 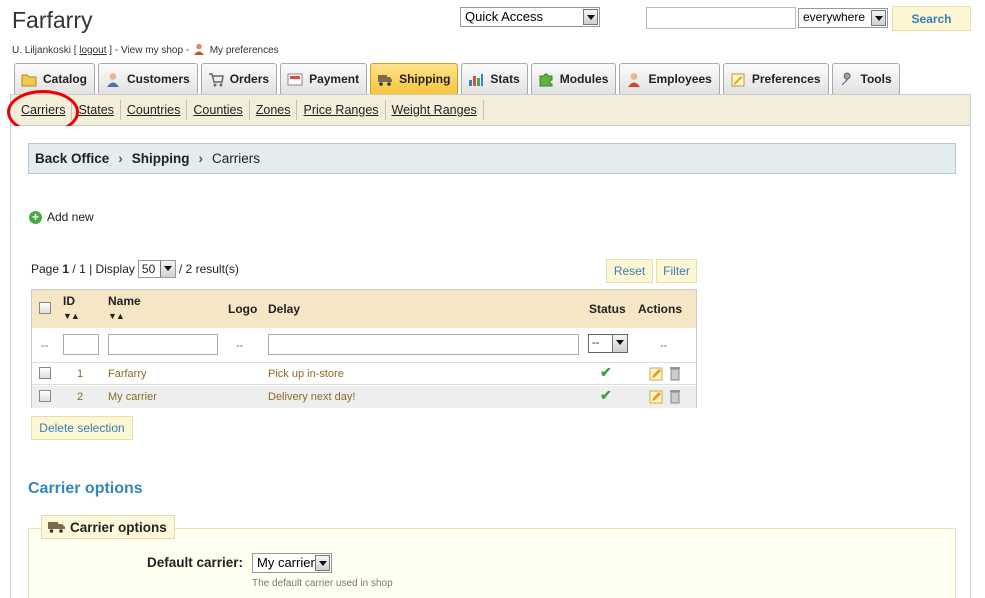 I want to click on page-label: Page, so click(x=45, y=269).